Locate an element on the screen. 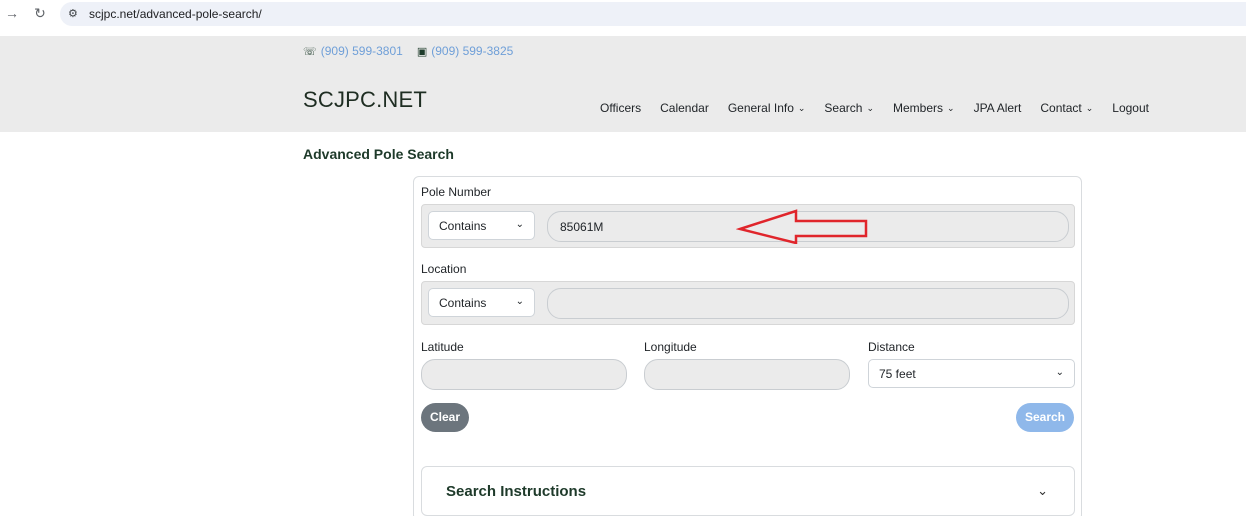  location-row: Contains ⌄ is located at coordinates (748, 303).